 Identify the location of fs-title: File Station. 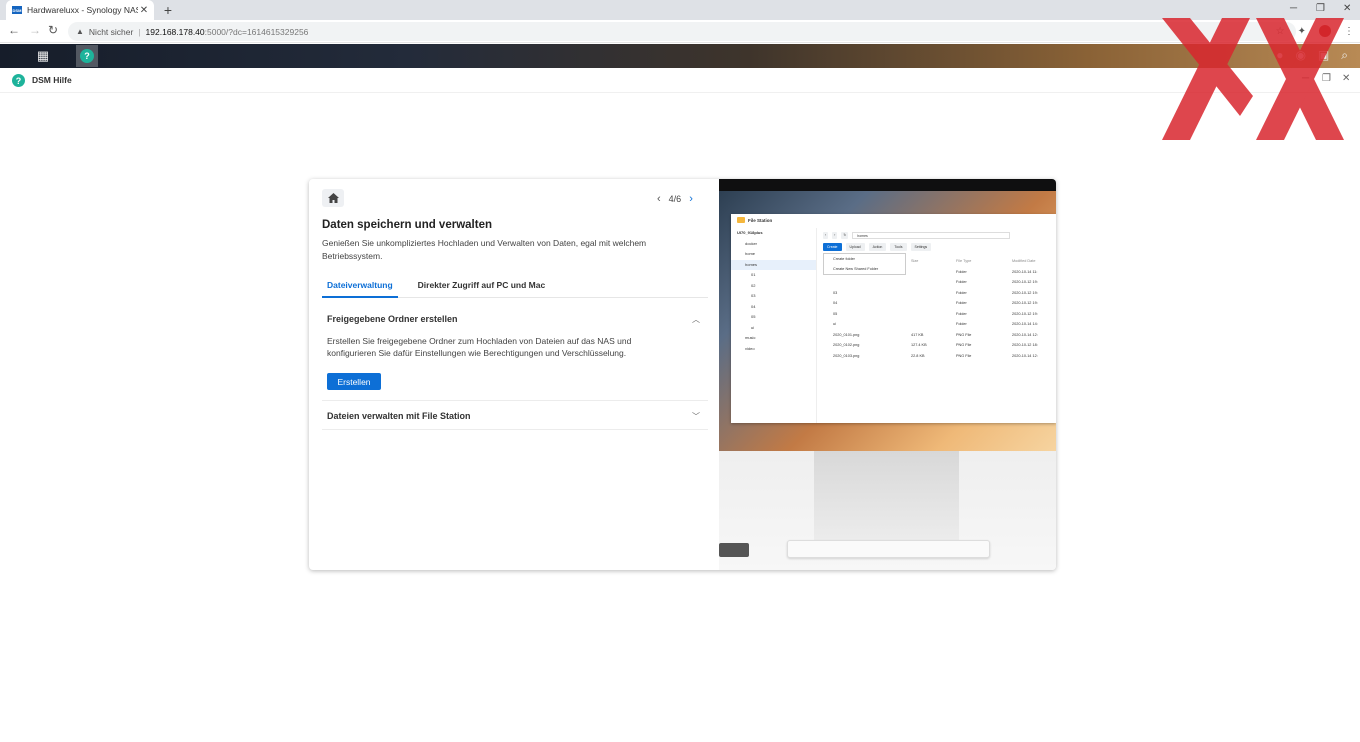
(754, 220).